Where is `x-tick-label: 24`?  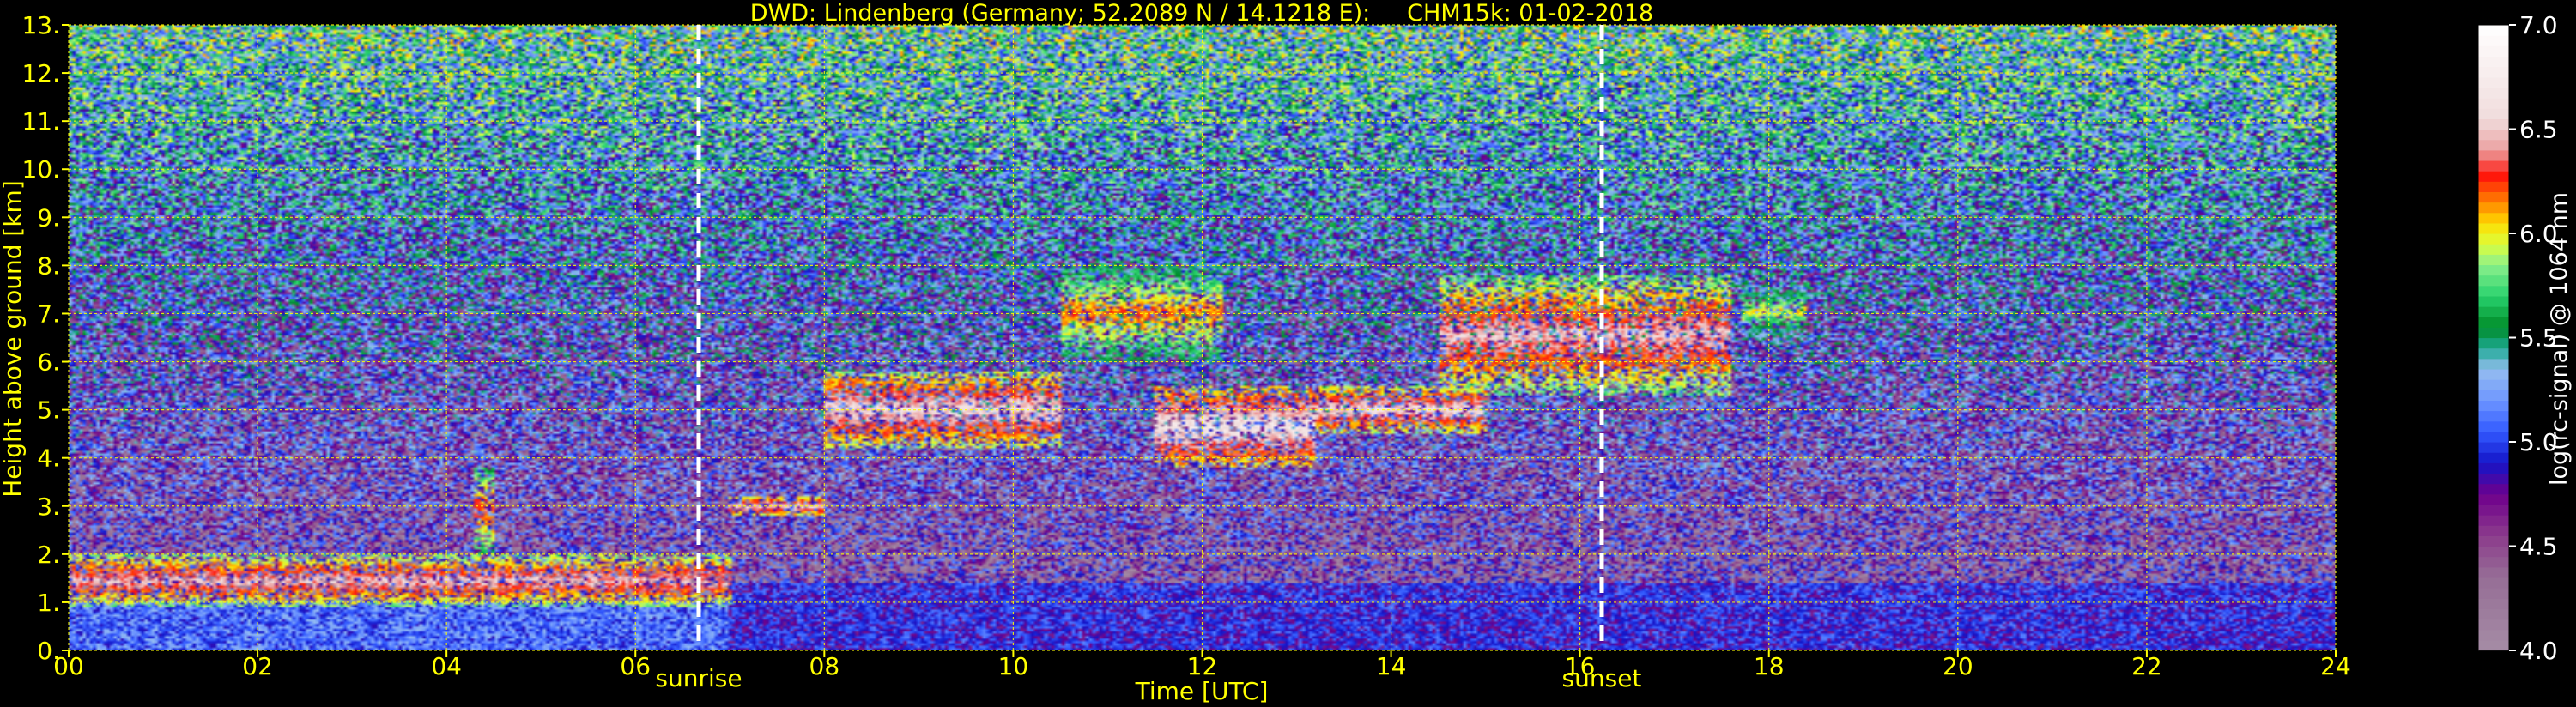
x-tick-label: 24 is located at coordinates (2335, 666).